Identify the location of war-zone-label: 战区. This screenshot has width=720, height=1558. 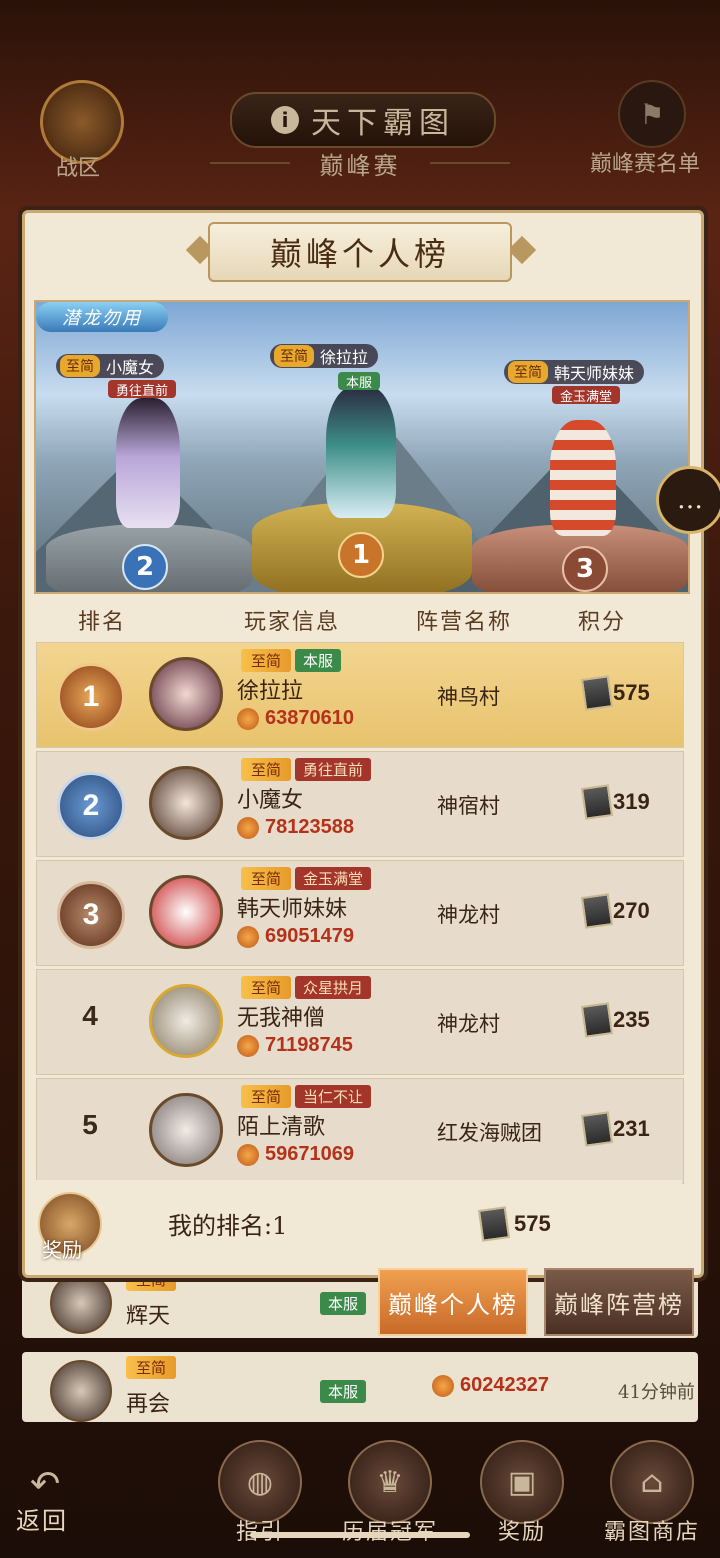
(78, 168).